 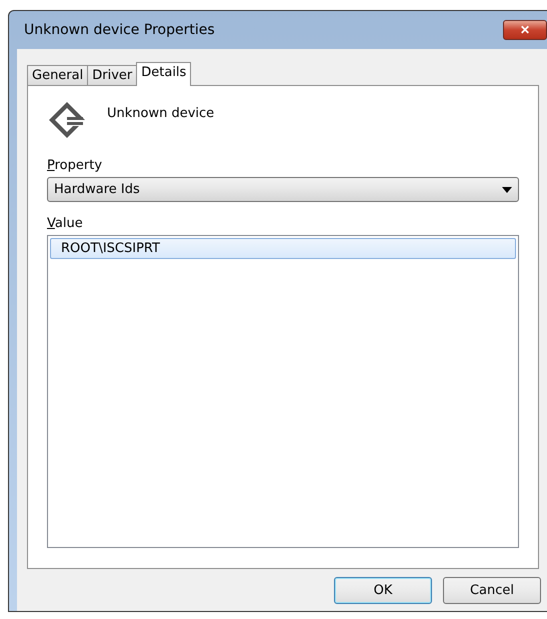 I want to click on tab: General, so click(x=57, y=75).